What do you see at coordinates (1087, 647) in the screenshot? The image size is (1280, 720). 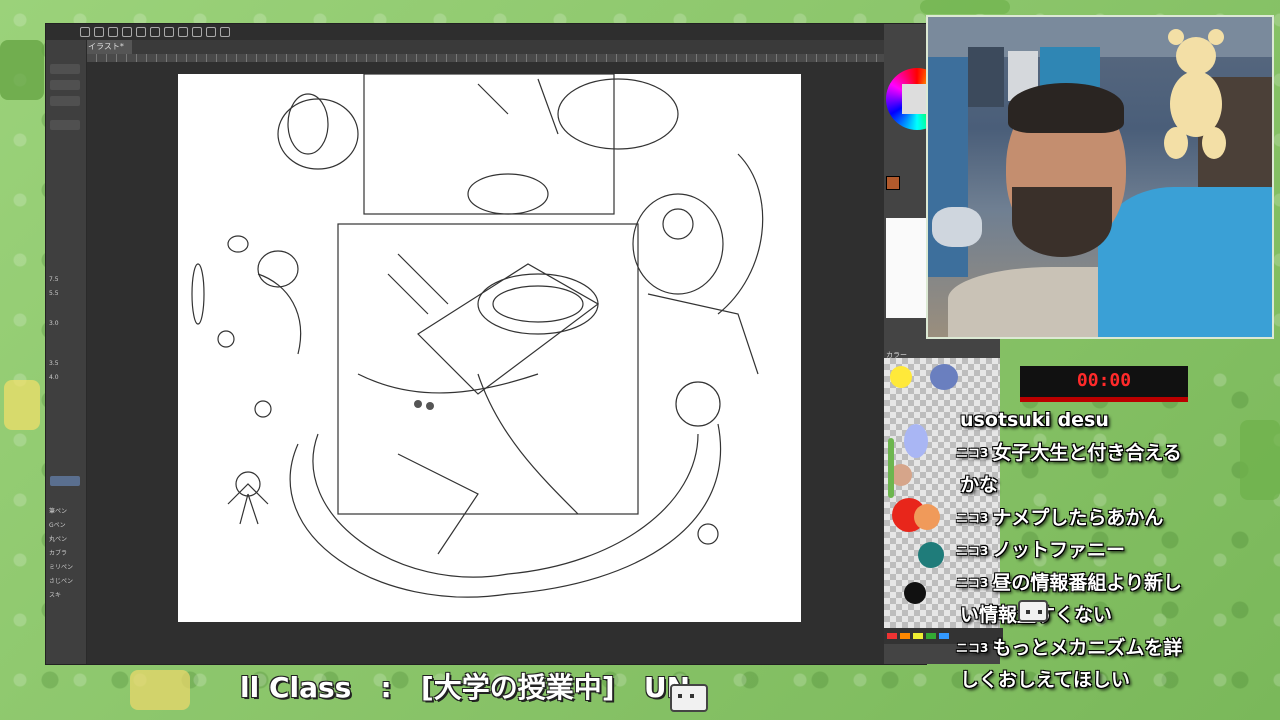 I see `chat-text: もっとメカニズムを詳` at bounding box center [1087, 647].